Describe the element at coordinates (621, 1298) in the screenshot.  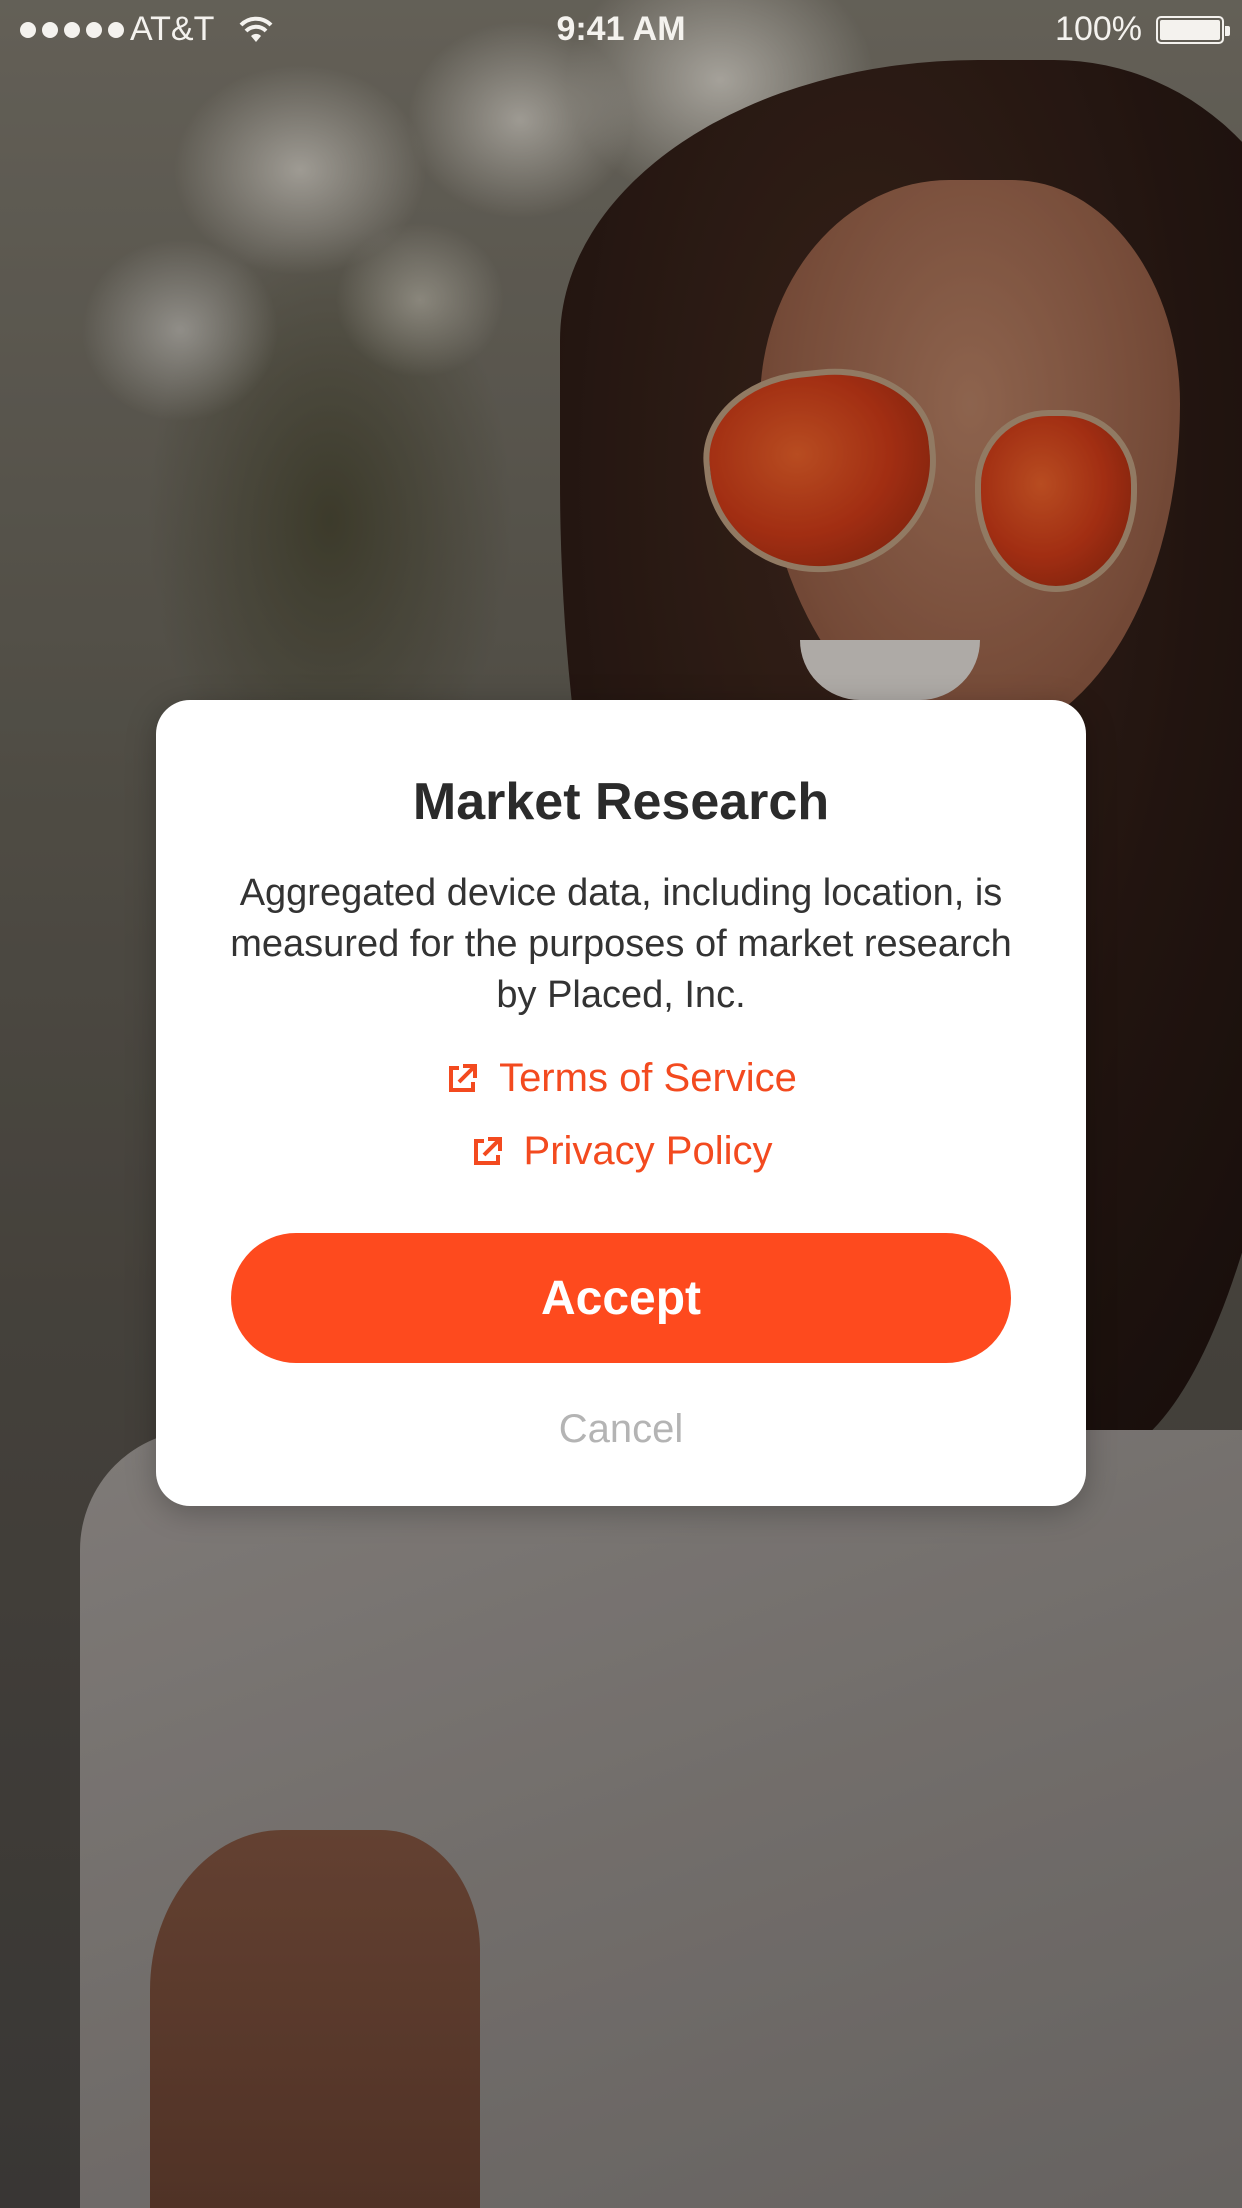
I see `accept-button: Accept` at that location.